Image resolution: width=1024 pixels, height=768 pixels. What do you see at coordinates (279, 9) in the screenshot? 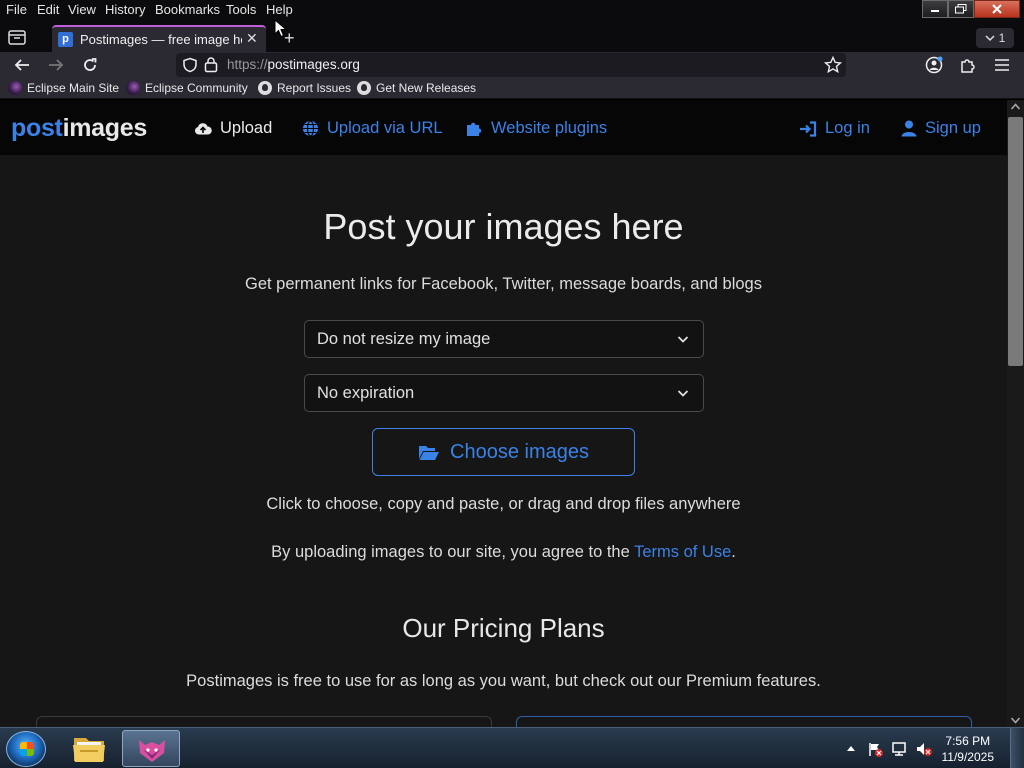
I see `menu-help: Help` at bounding box center [279, 9].